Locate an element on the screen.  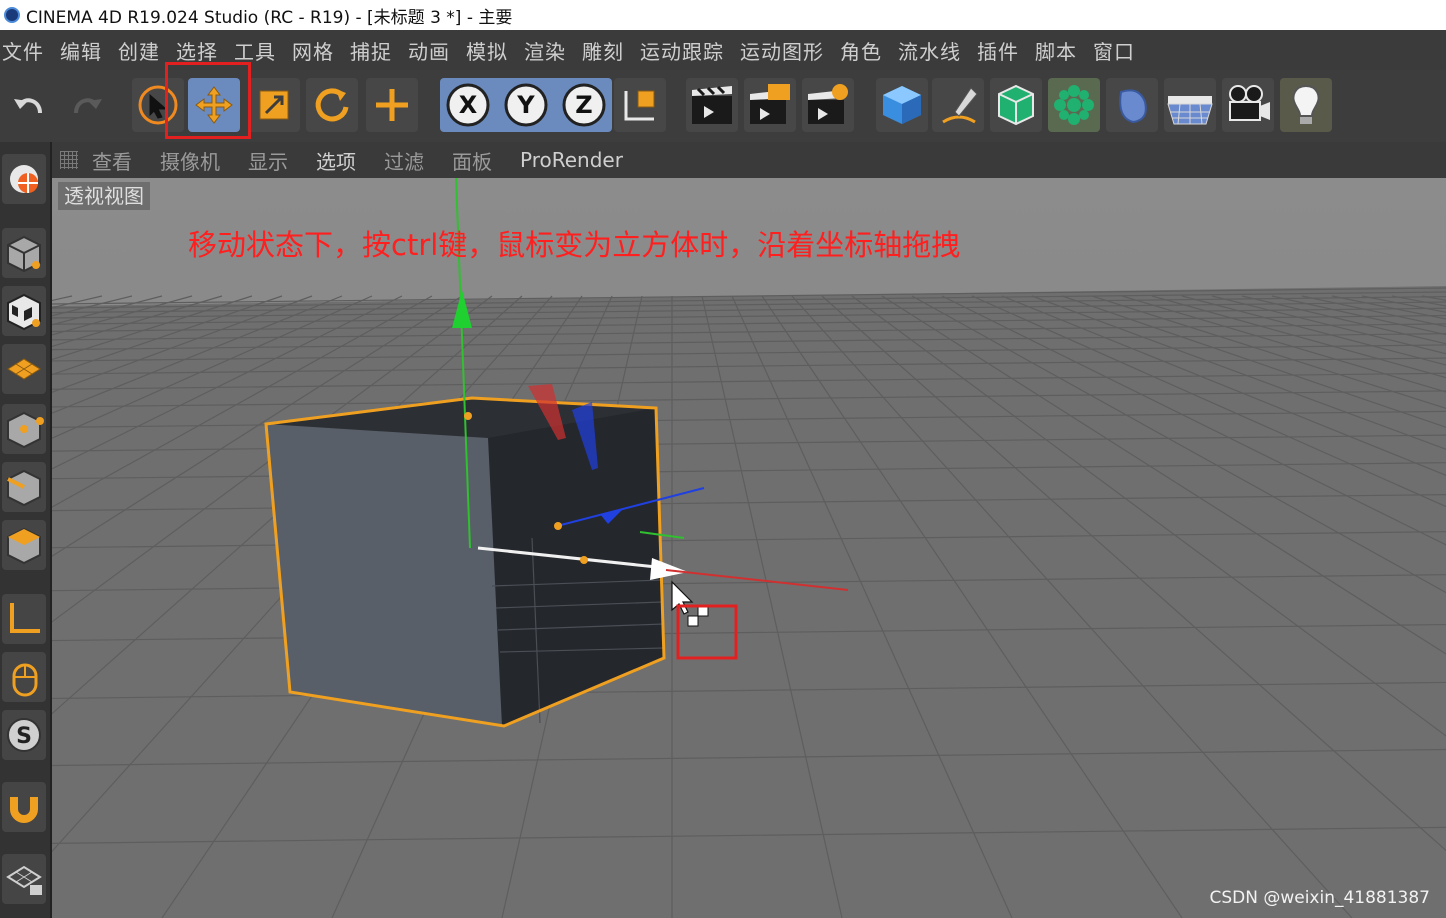
camera-button is located at coordinates (1248, 105).